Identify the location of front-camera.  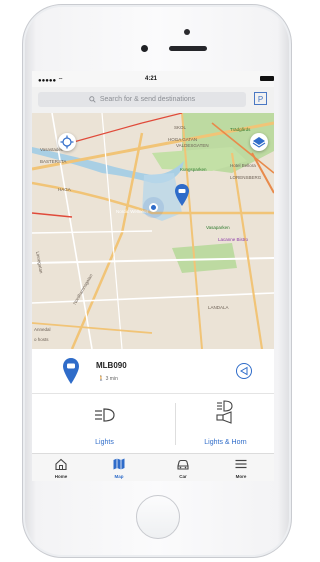
(144, 48).